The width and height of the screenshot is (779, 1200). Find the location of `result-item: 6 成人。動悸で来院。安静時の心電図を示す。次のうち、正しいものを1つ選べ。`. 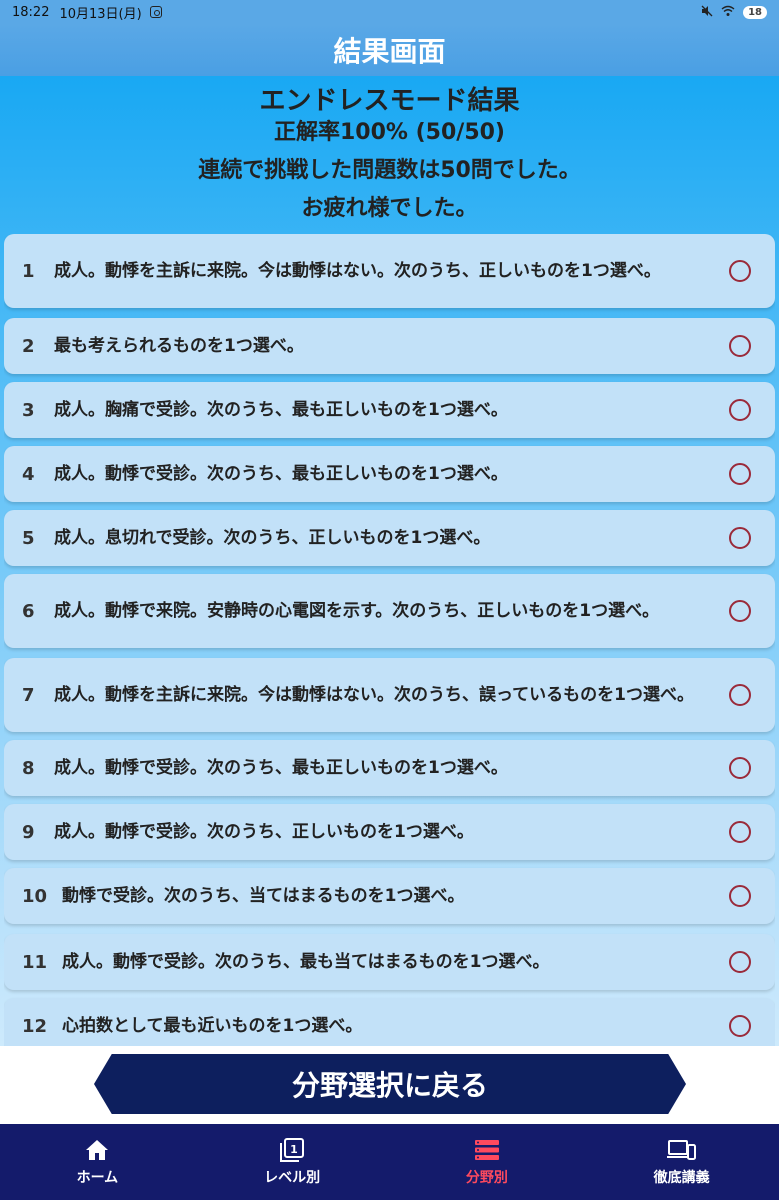

result-item: 6 成人。動悸で来院。安静時の心電図を示す。次のうち、正しいものを1つ選べ。 is located at coordinates (389, 611).